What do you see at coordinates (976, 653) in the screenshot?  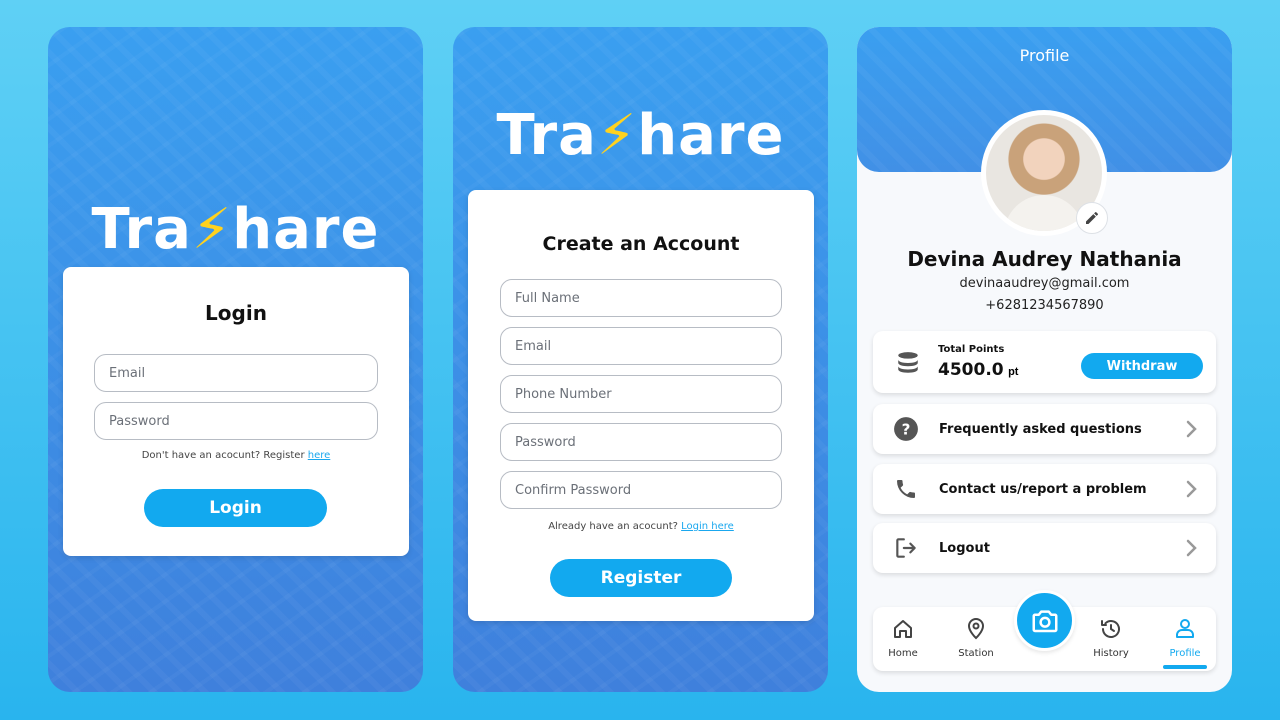 I see `nav-station-label: Station` at bounding box center [976, 653].